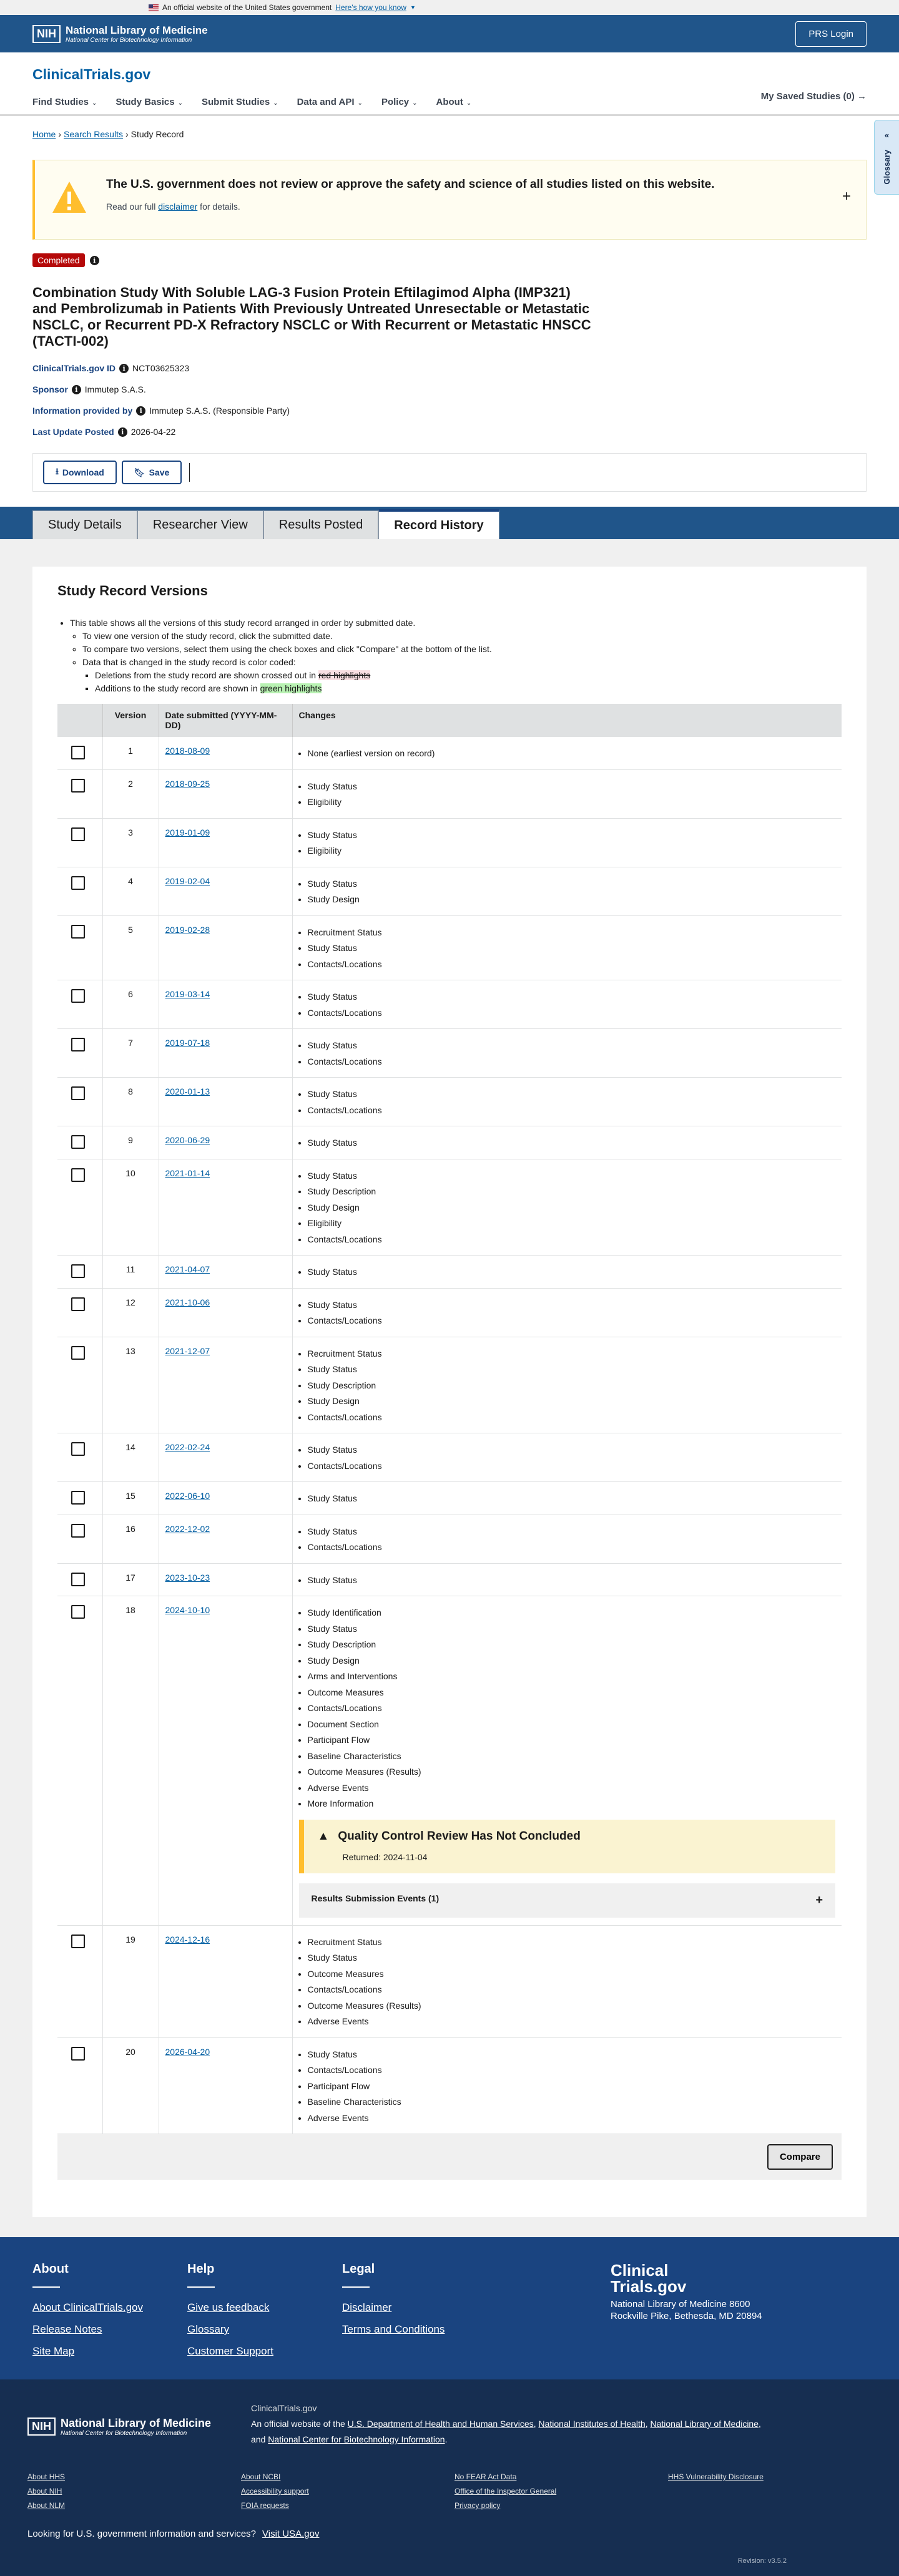 This screenshot has height=2576, width=899. Describe the element at coordinates (187, 1529) in the screenshot. I see `version-date-link: 2022-12-02` at that location.